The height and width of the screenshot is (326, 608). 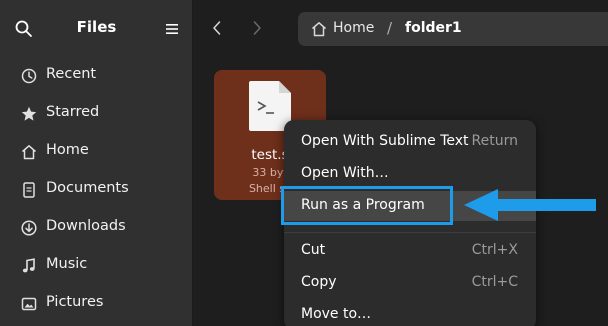 I want to click on sidebar-item-starred: Starred, so click(x=97, y=114).